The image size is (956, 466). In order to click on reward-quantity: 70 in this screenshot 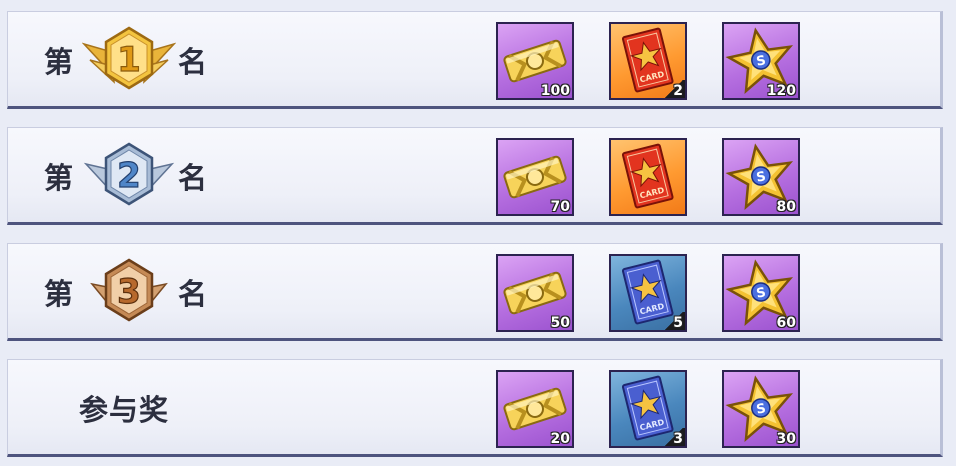, I will do `click(560, 207)`.